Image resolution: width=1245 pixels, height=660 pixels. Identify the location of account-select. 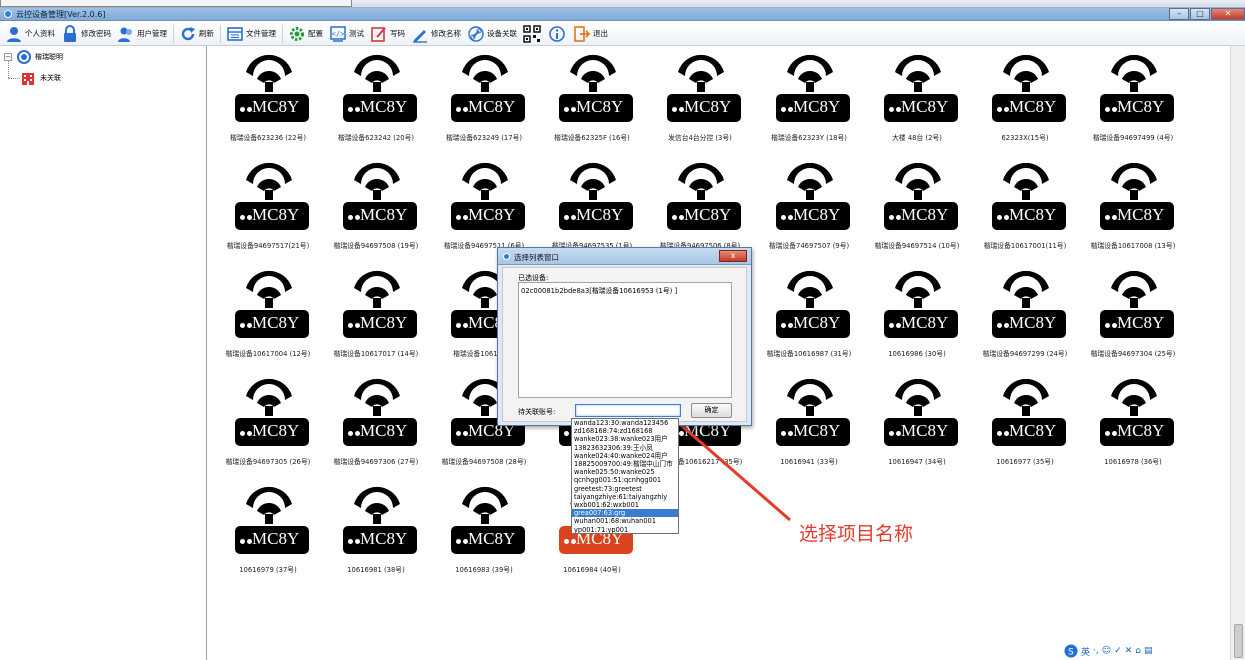
(628, 410).